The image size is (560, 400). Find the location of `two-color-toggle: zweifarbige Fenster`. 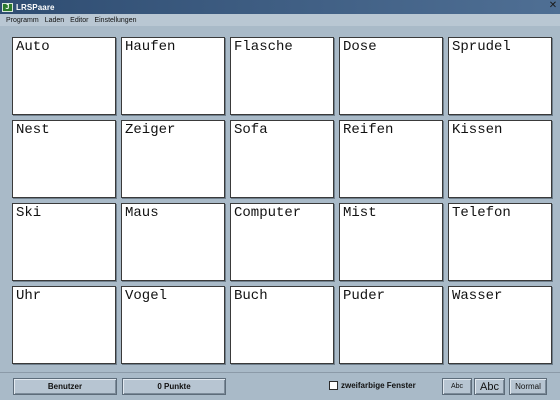

two-color-toggle: zweifarbige Fenster is located at coordinates (372, 385).